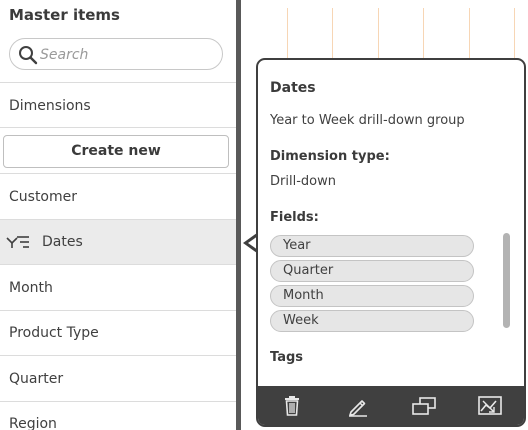  I want to click on field-chip: Month, so click(372, 296).